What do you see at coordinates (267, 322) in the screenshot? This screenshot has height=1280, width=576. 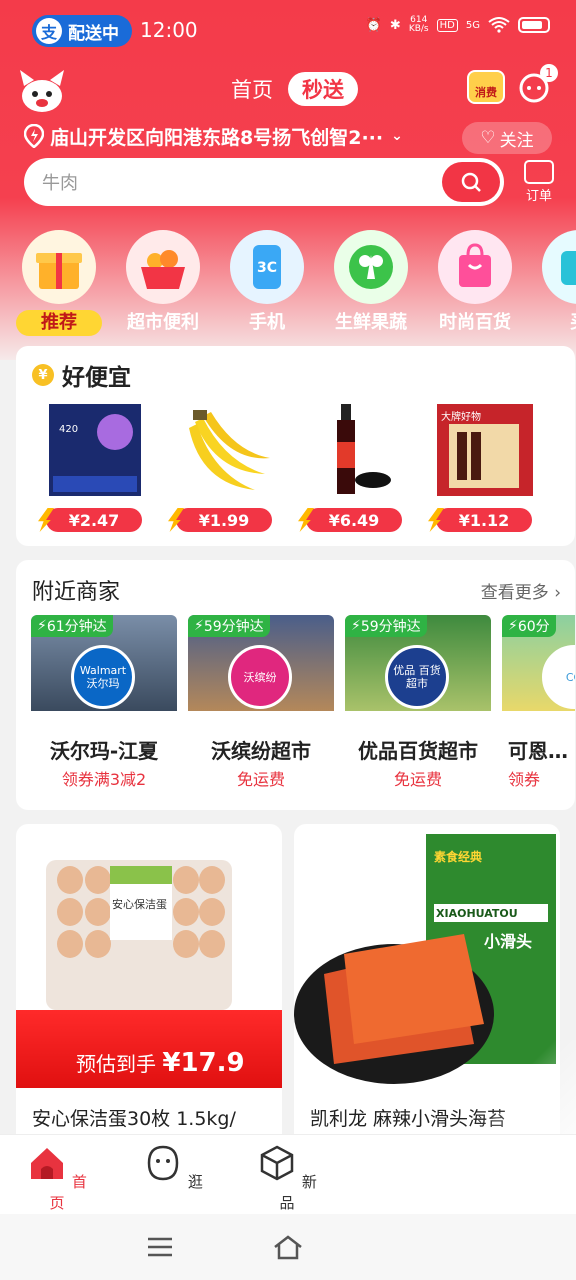 I see `category-label: 手机` at bounding box center [267, 322].